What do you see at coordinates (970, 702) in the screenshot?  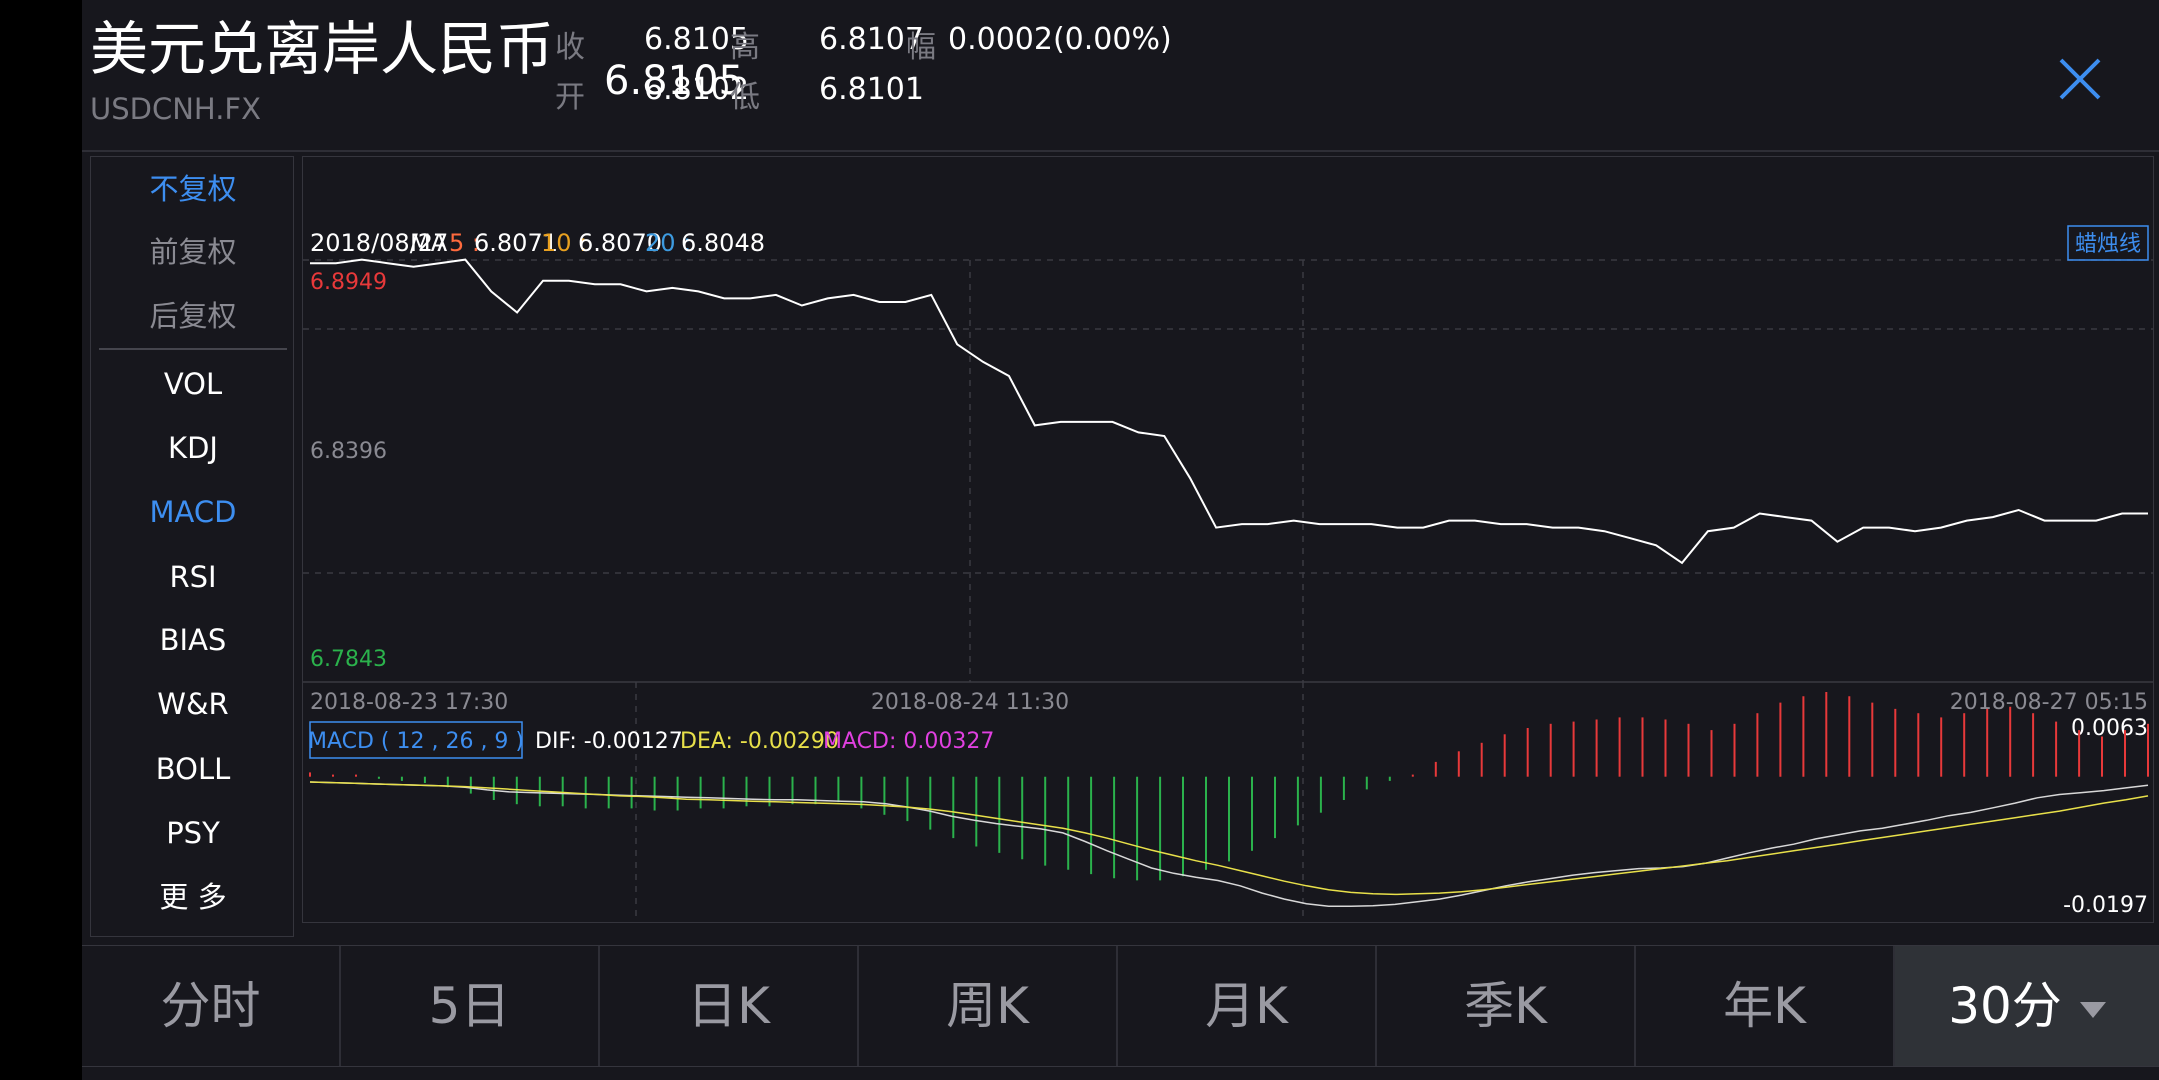 I see `time-label-mid: 2018-08-24 11:30` at bounding box center [970, 702].